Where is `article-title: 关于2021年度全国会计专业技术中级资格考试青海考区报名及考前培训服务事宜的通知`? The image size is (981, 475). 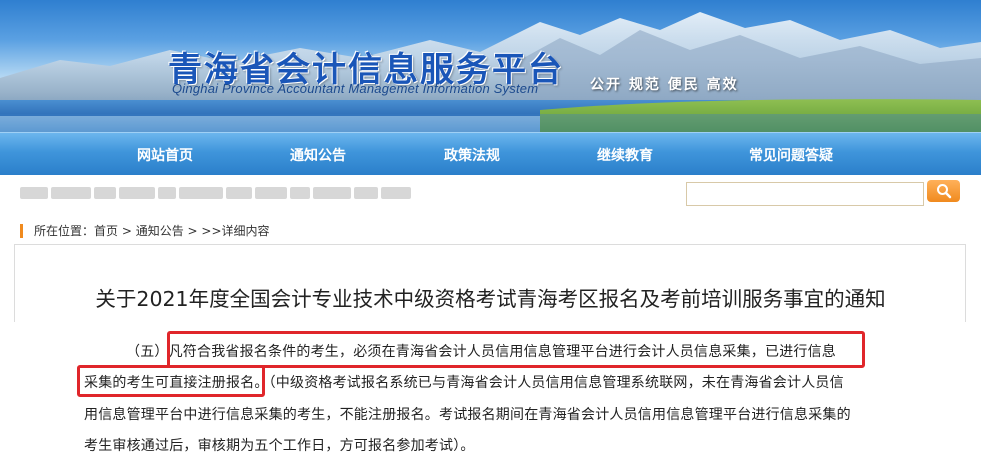 article-title: 关于2021年度全国会计专业技术中级资格考试青海考区报名及考前培训服务事宜的通知 is located at coordinates (490, 299).